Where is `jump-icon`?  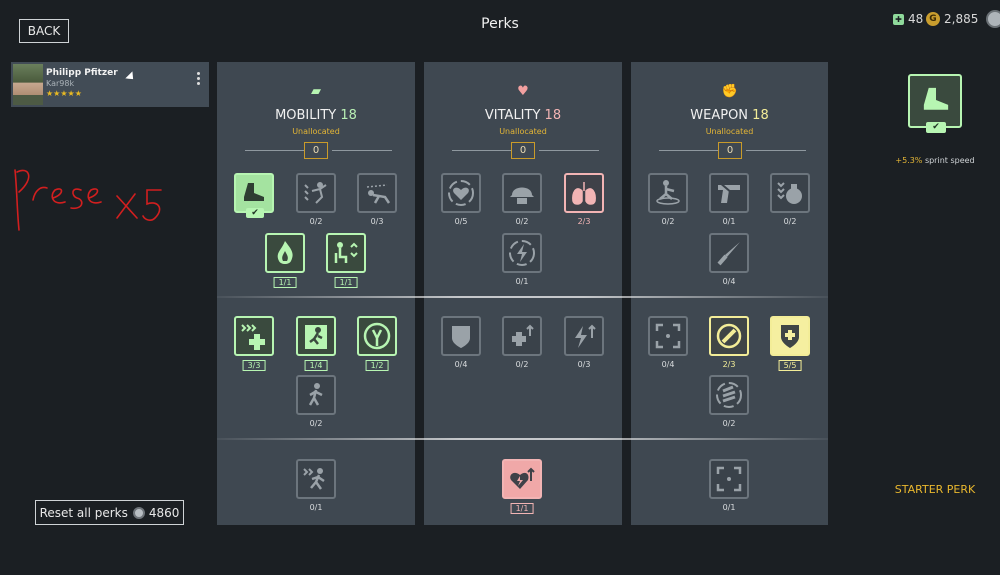 jump-icon is located at coordinates (315, 193).